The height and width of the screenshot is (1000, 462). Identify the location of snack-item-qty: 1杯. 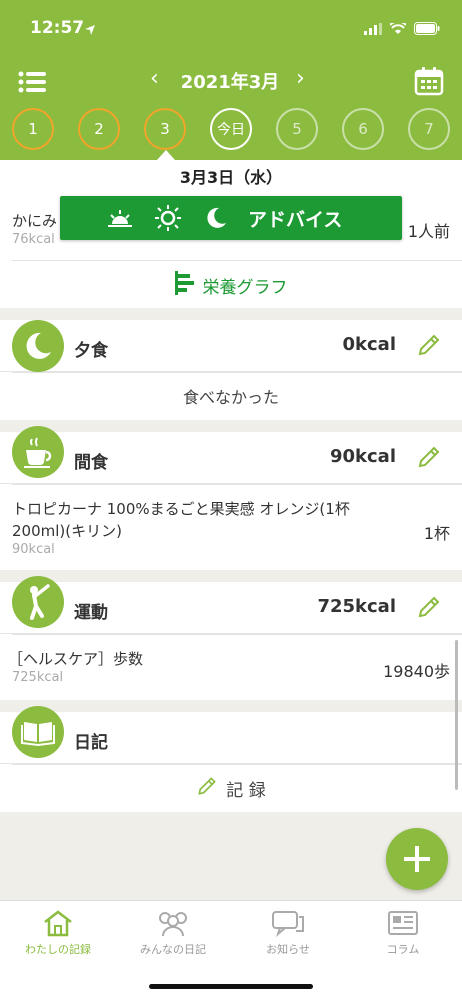
(436, 533).